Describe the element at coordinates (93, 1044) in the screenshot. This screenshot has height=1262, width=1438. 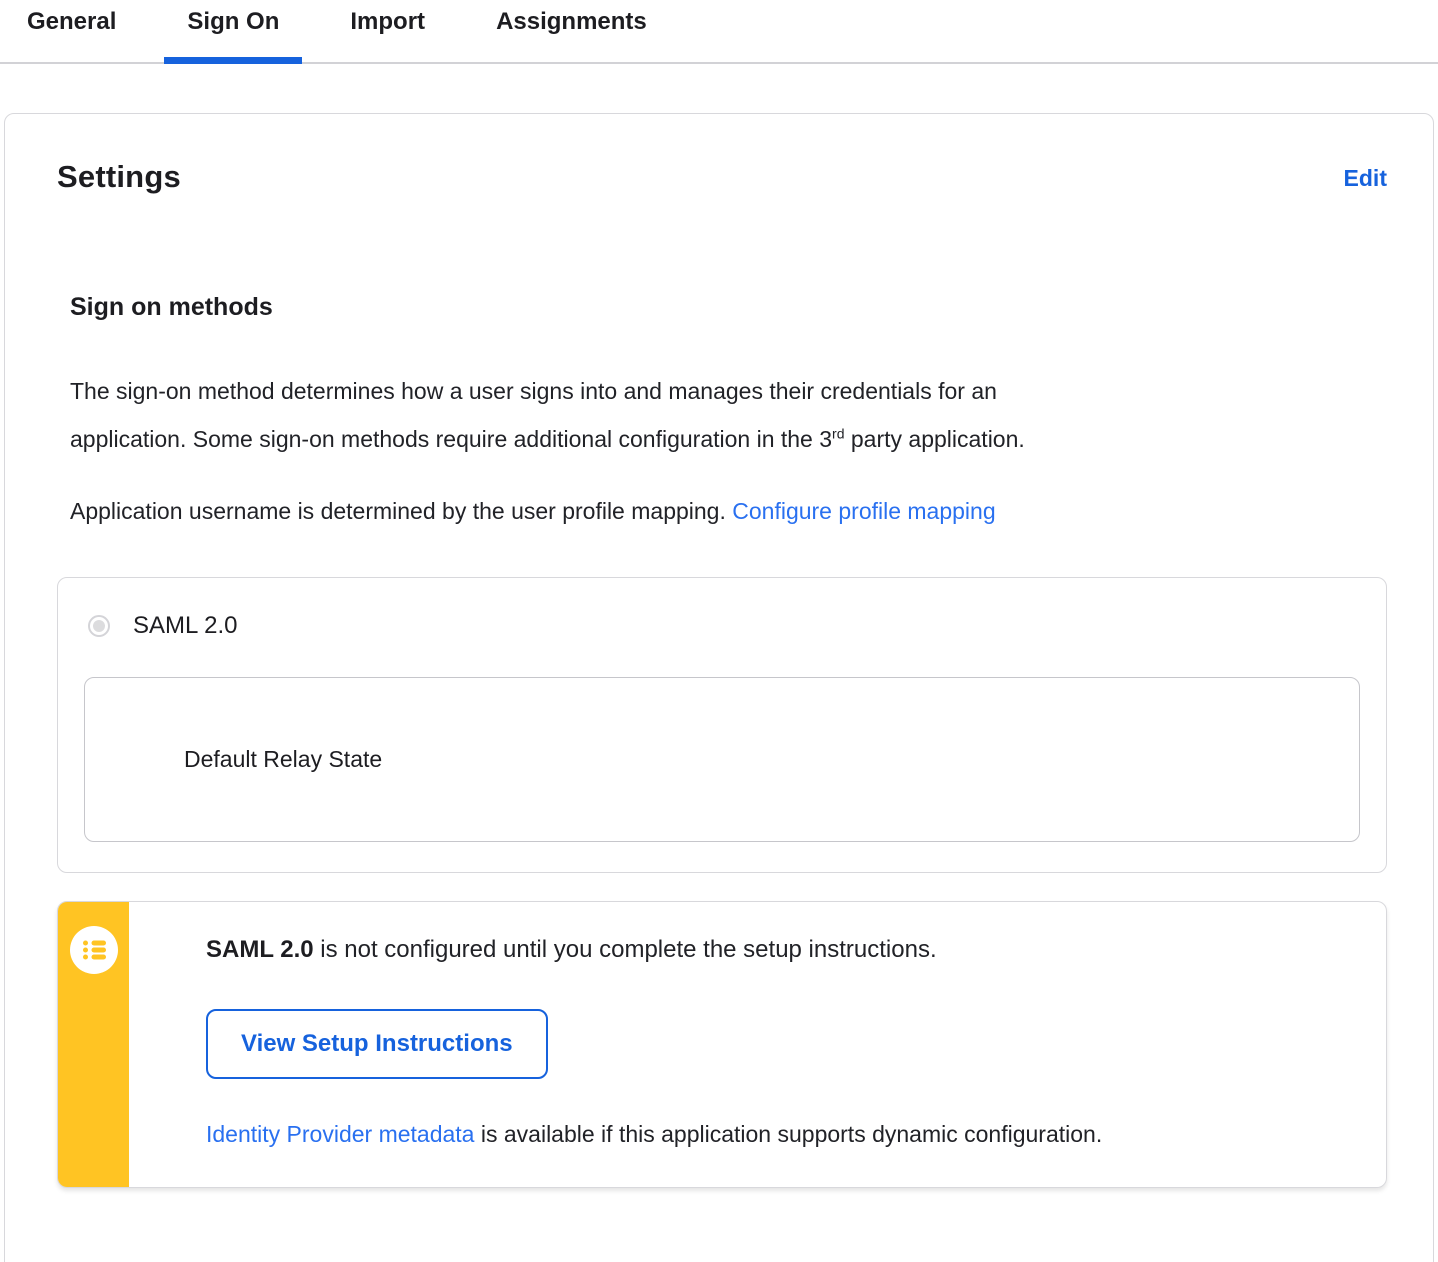
I see `callout-accent-bar` at that location.